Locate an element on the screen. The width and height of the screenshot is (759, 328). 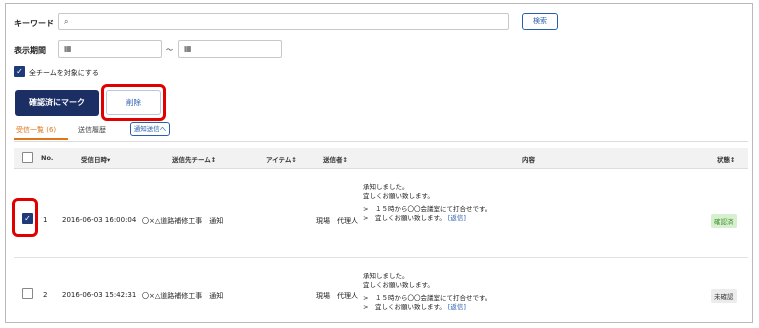
period-start-input: ▦ is located at coordinates (110, 49).